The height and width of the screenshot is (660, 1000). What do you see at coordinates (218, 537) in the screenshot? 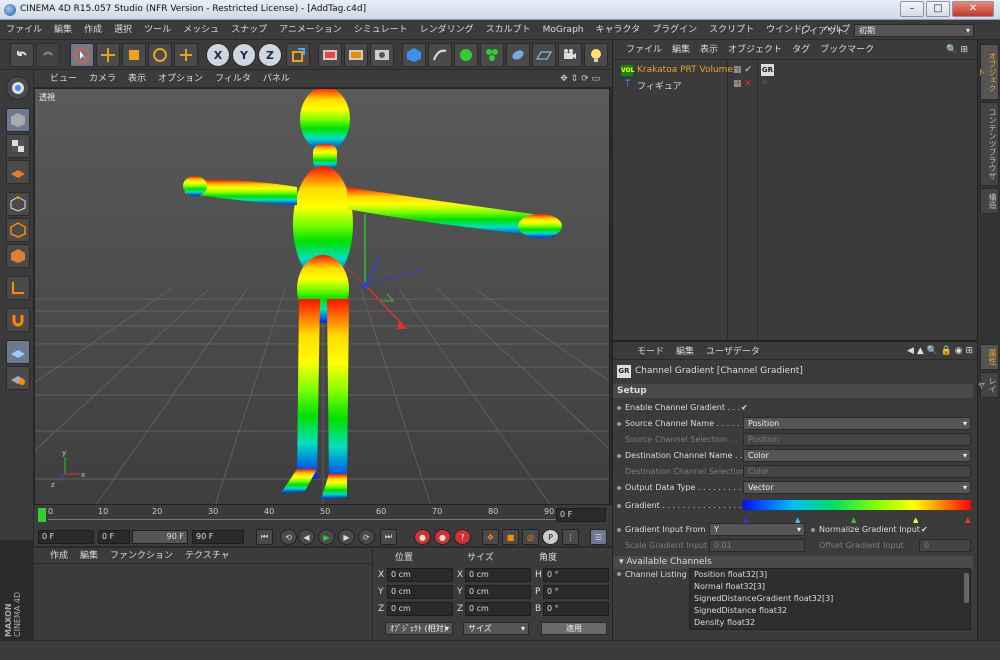
I see `end-frame-field: 90 F` at bounding box center [218, 537].